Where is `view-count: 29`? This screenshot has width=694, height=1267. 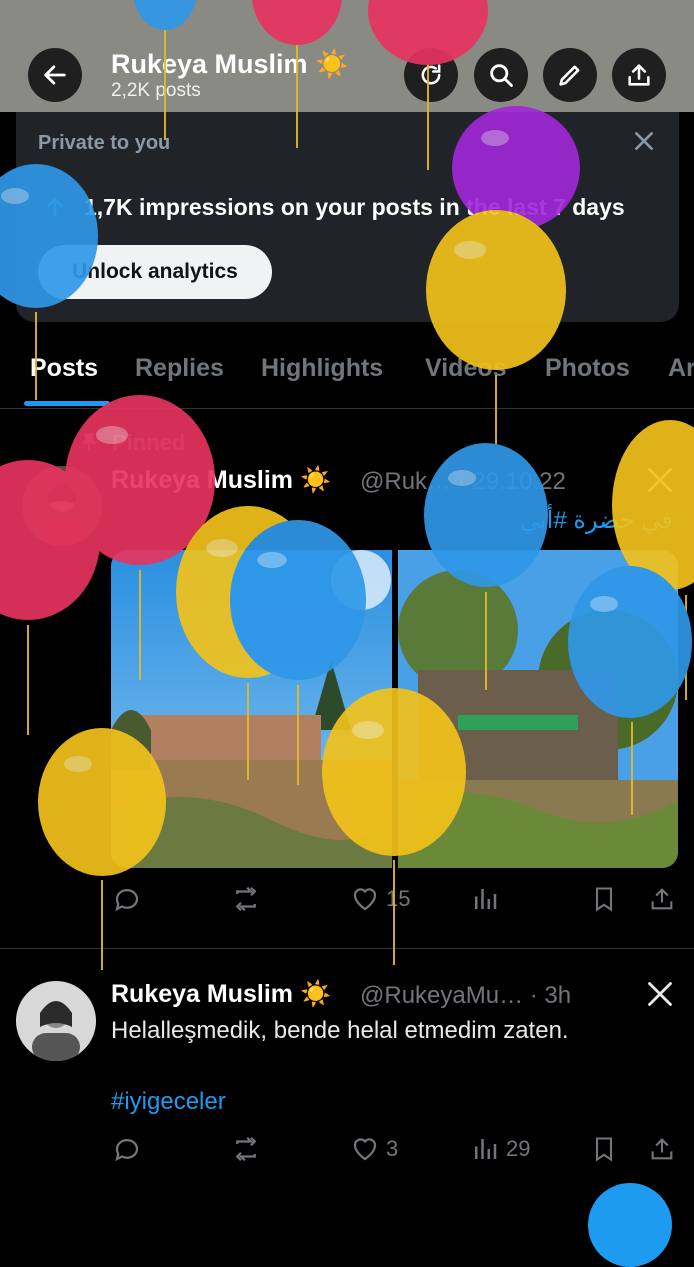
view-count: 29 is located at coordinates (518, 1148).